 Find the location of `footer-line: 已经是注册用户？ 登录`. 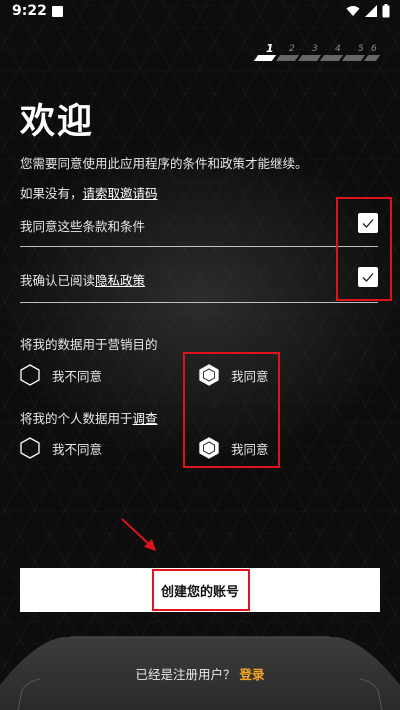

footer-line: 已经是注册用户？ 登录 is located at coordinates (200, 673).